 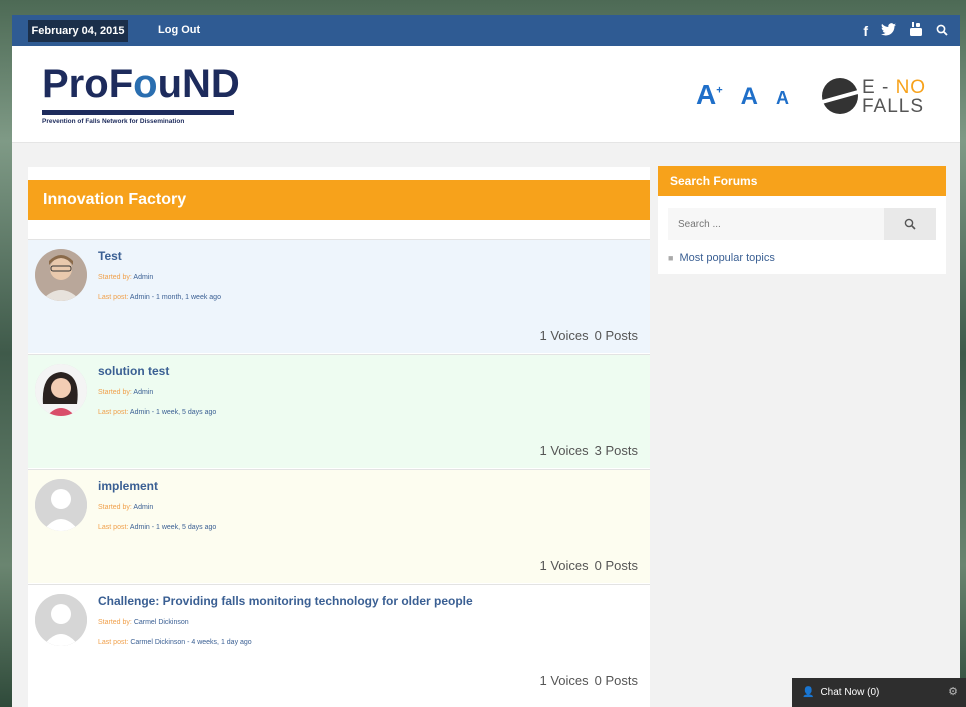 What do you see at coordinates (776, 224) in the screenshot?
I see `search-input` at bounding box center [776, 224].